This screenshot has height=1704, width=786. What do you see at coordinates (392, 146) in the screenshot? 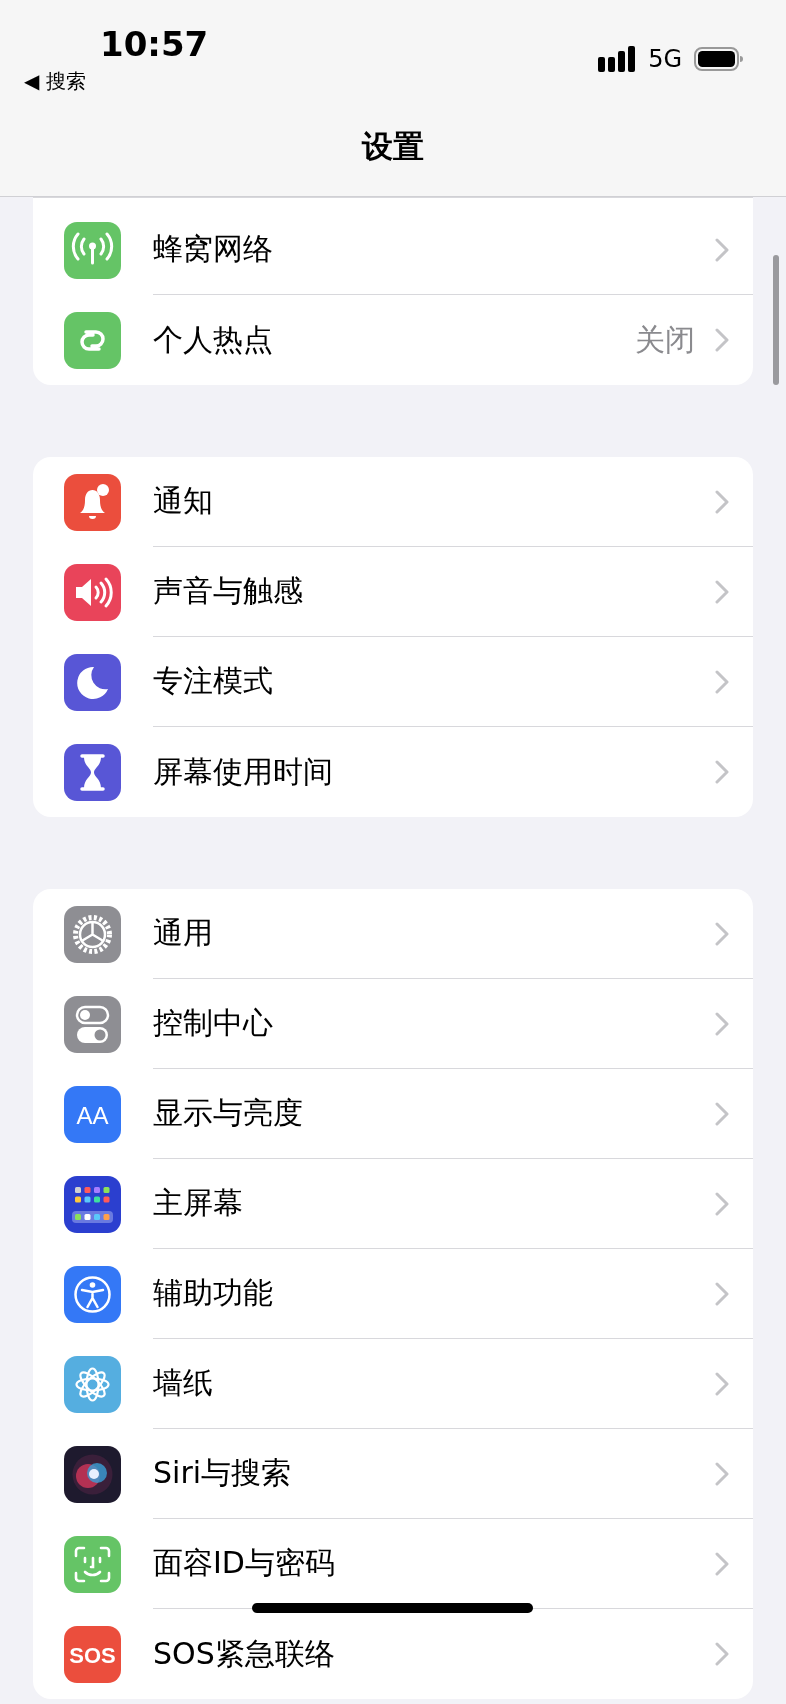
I see `page-title: 设置` at bounding box center [392, 146].